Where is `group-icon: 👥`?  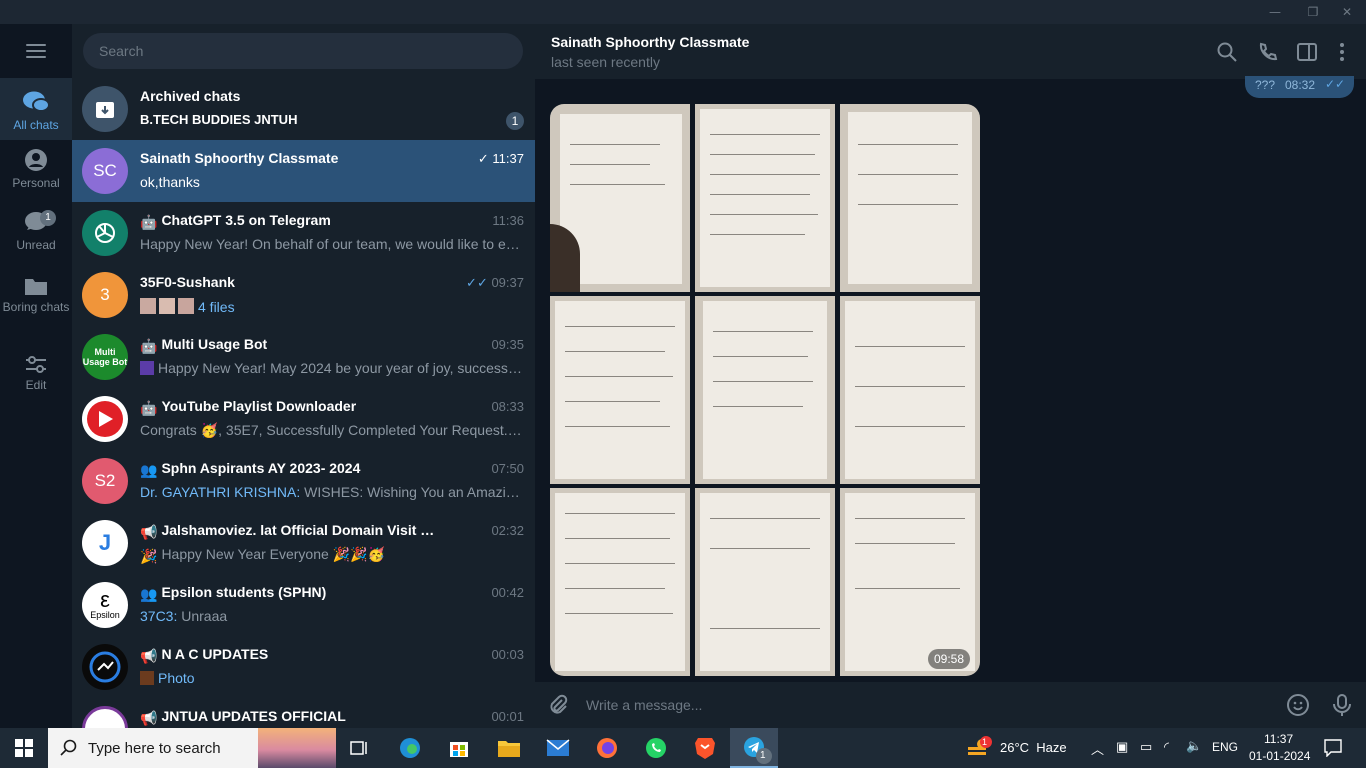 group-icon: 👥 is located at coordinates (149, 470).